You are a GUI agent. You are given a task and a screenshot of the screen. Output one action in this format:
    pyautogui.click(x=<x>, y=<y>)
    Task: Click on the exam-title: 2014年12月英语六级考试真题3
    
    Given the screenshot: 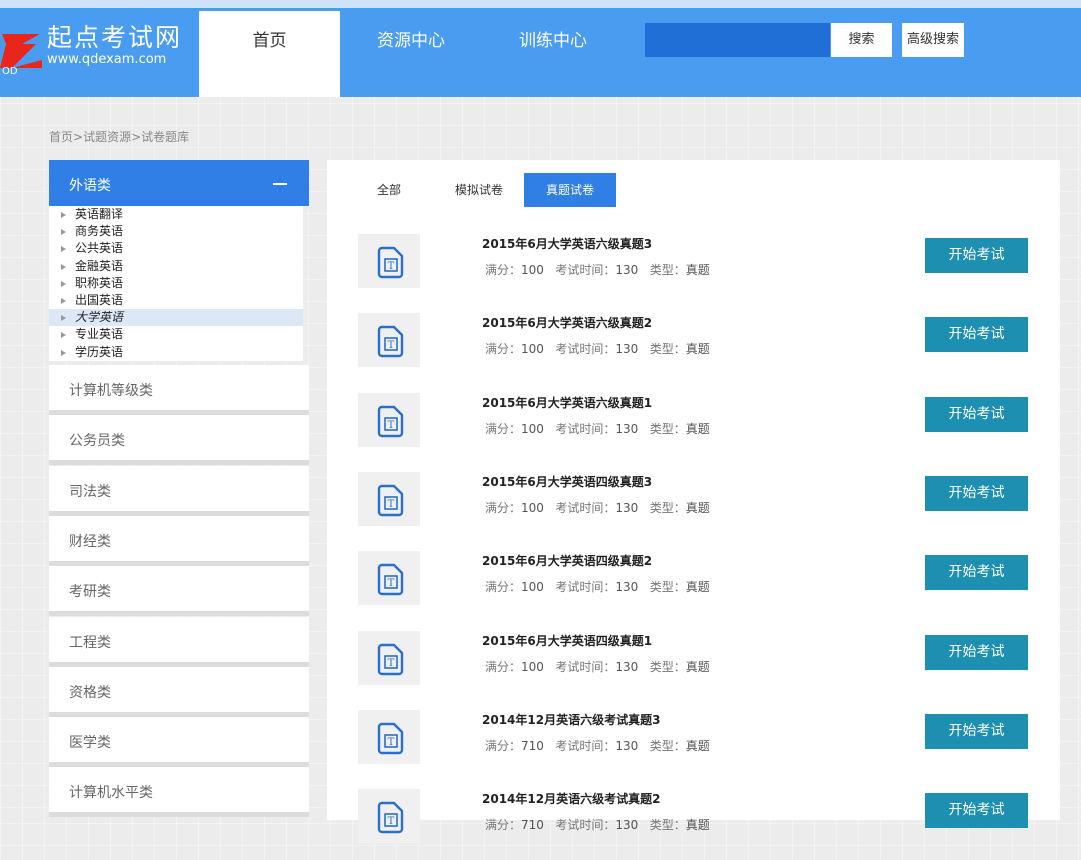 What is the action you would take?
    pyautogui.click(x=571, y=719)
    